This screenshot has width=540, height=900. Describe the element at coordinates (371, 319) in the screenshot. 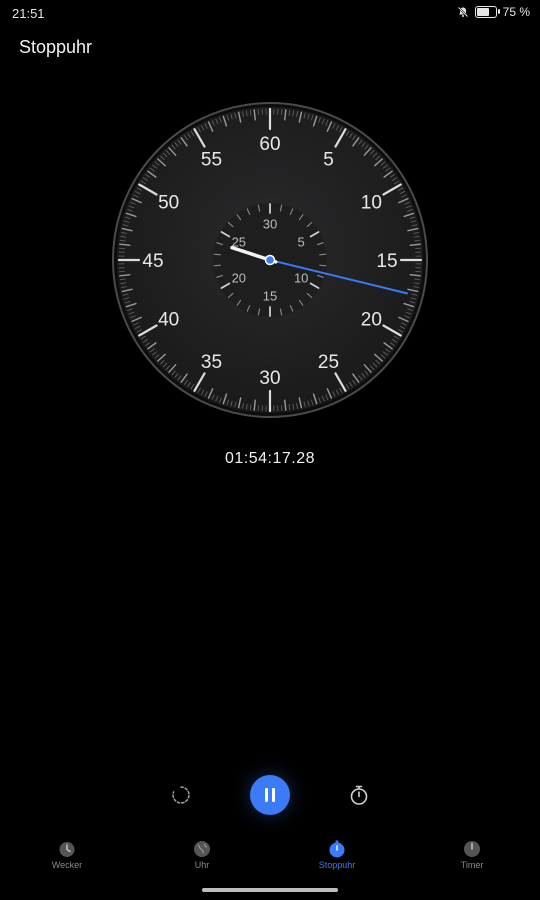

I see `dial-label: 20` at that location.